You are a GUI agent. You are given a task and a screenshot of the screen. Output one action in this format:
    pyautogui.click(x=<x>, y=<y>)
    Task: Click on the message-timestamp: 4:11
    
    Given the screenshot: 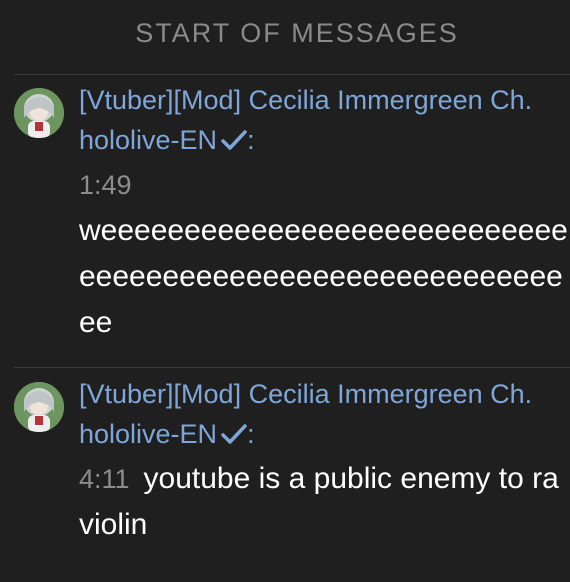 What is the action you would take?
    pyautogui.click(x=104, y=479)
    